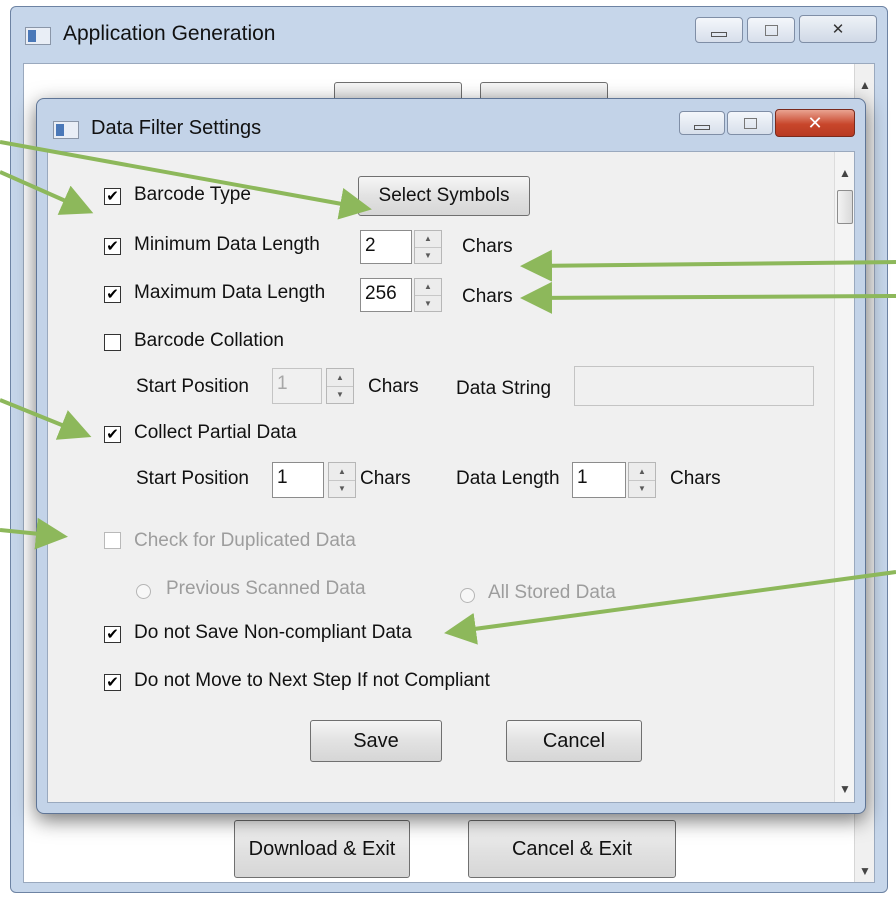 The width and height of the screenshot is (896, 899). I want to click on outer-titlebar: Application Generation ✕, so click(449, 35).